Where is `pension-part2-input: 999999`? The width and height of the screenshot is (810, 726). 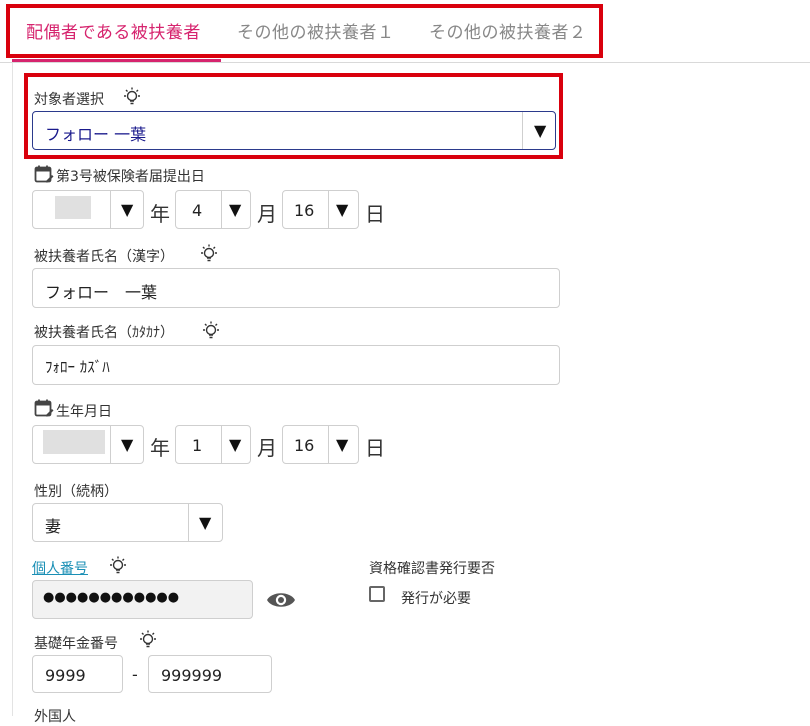
pension-part2-input: 999999 is located at coordinates (210, 674).